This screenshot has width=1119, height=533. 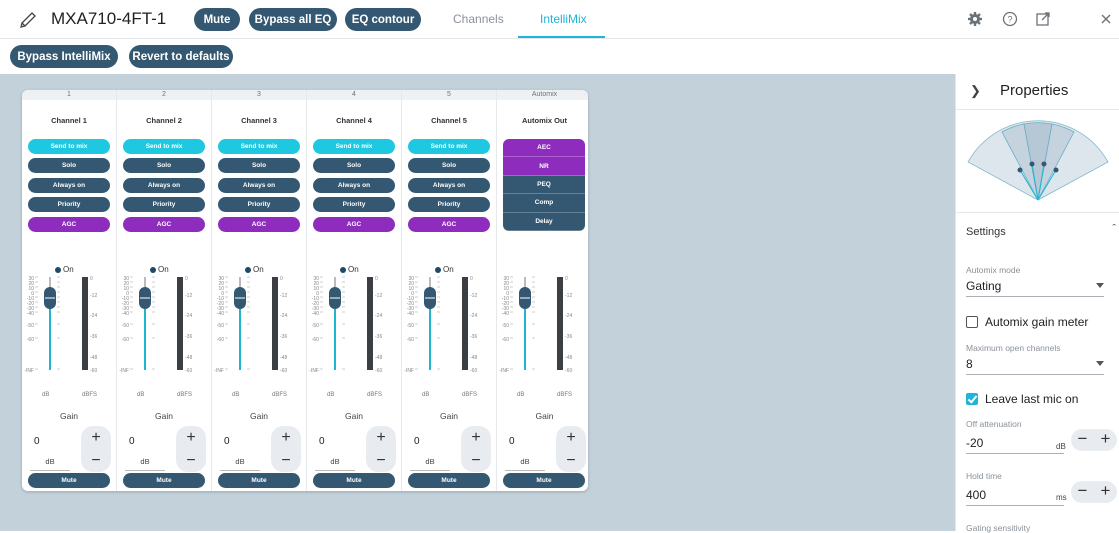 I want to click on mute-button: Mute, so click(x=217, y=19).